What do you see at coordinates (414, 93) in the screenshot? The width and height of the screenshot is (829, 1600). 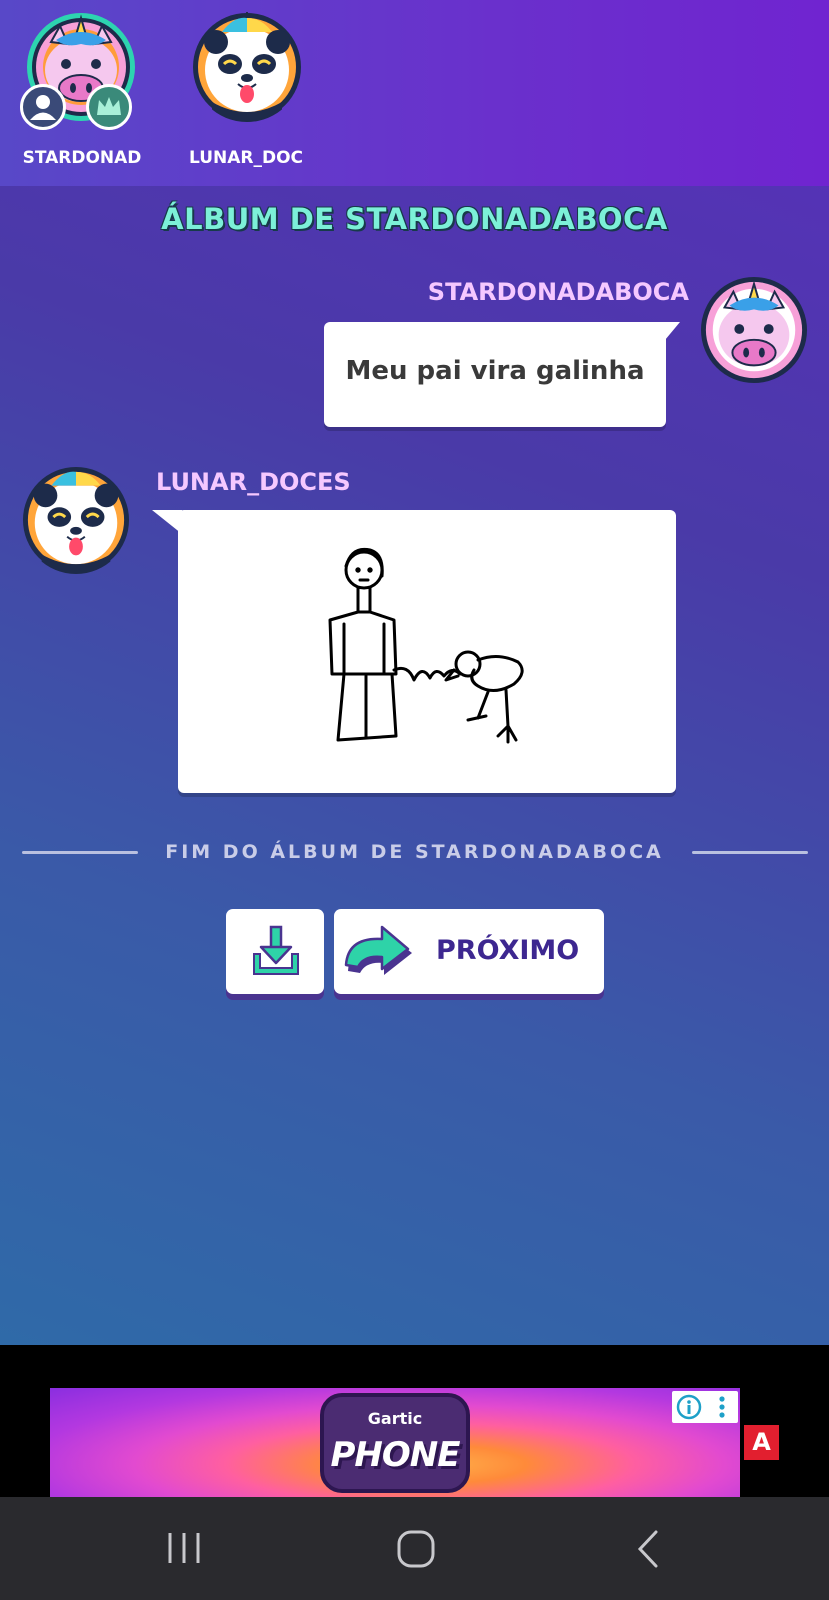 I see `players-bar: STARDONAD LUNAR_DOC` at bounding box center [414, 93].